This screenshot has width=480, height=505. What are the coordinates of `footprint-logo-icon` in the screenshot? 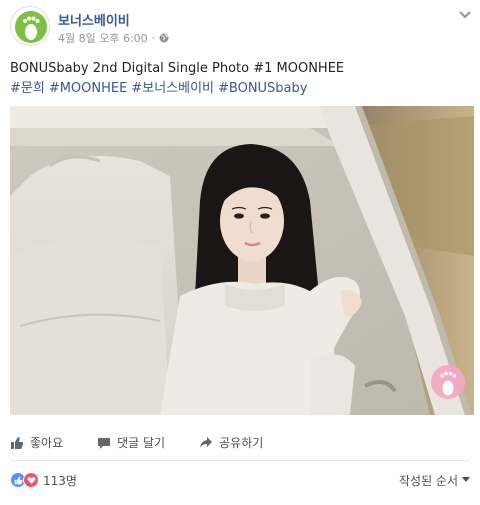 It's located at (30, 26).